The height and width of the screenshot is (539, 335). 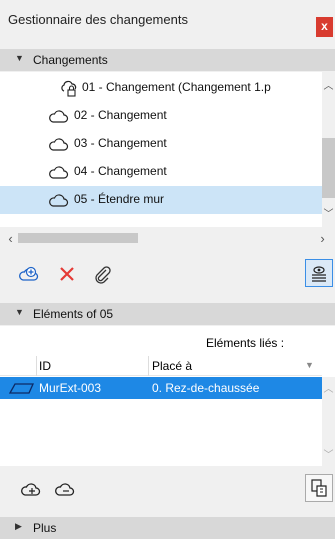 I want to click on stack-view-icon, so click(x=319, y=274).